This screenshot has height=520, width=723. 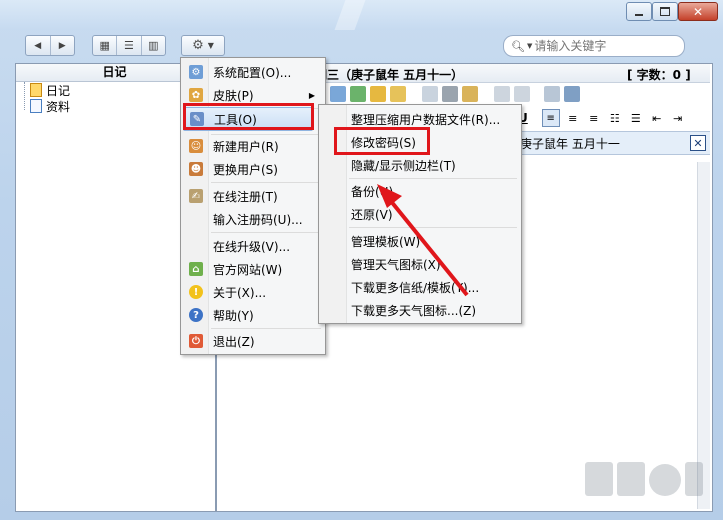 I want to click on annotation-arrow, so click(x=423, y=240).